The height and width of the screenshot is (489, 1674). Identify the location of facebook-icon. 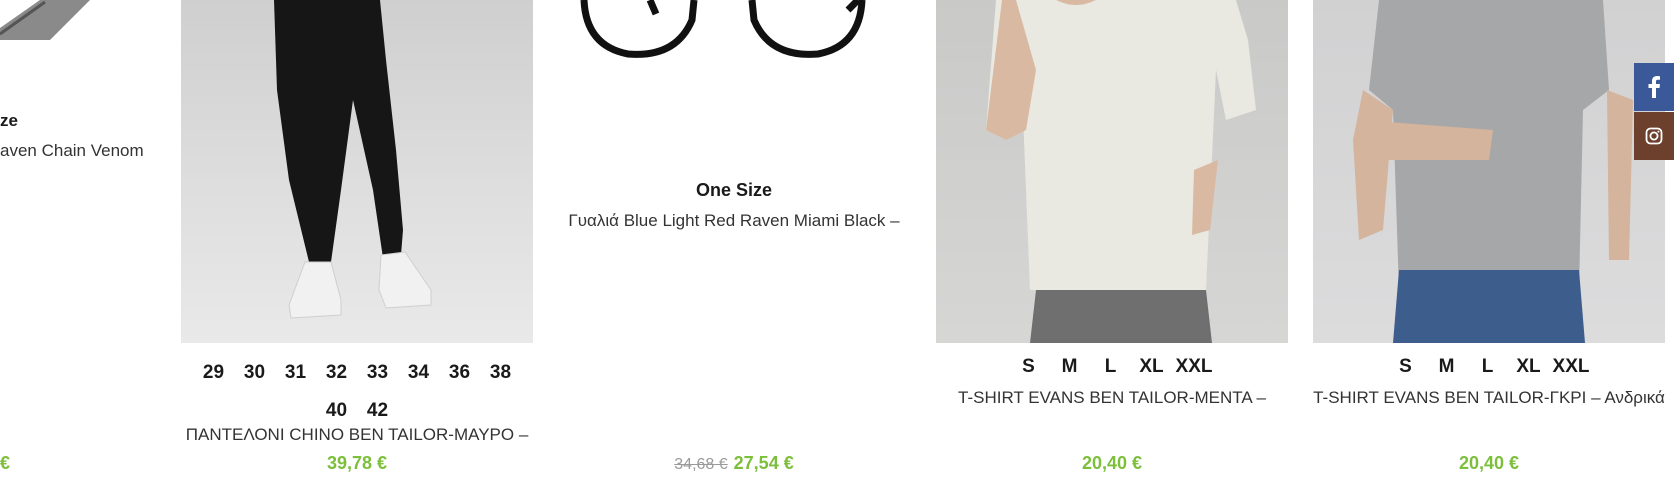
(1654, 87).